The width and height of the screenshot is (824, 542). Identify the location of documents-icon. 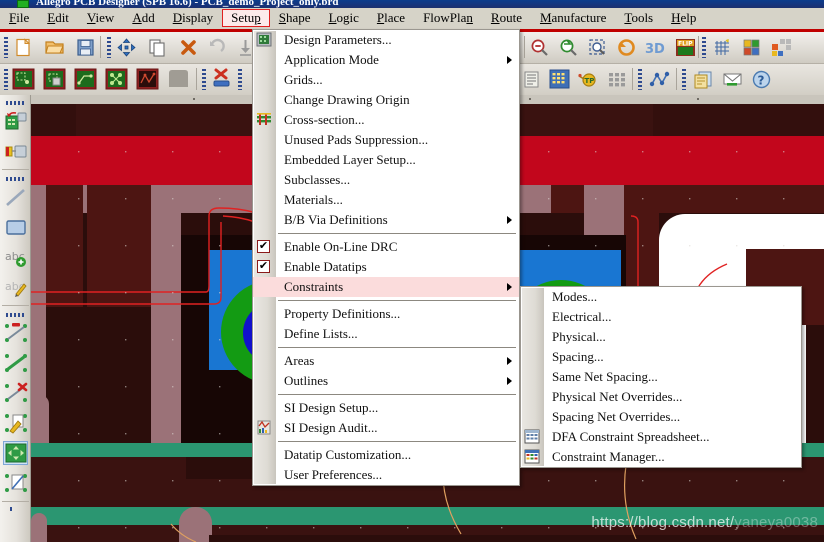
(703, 79).